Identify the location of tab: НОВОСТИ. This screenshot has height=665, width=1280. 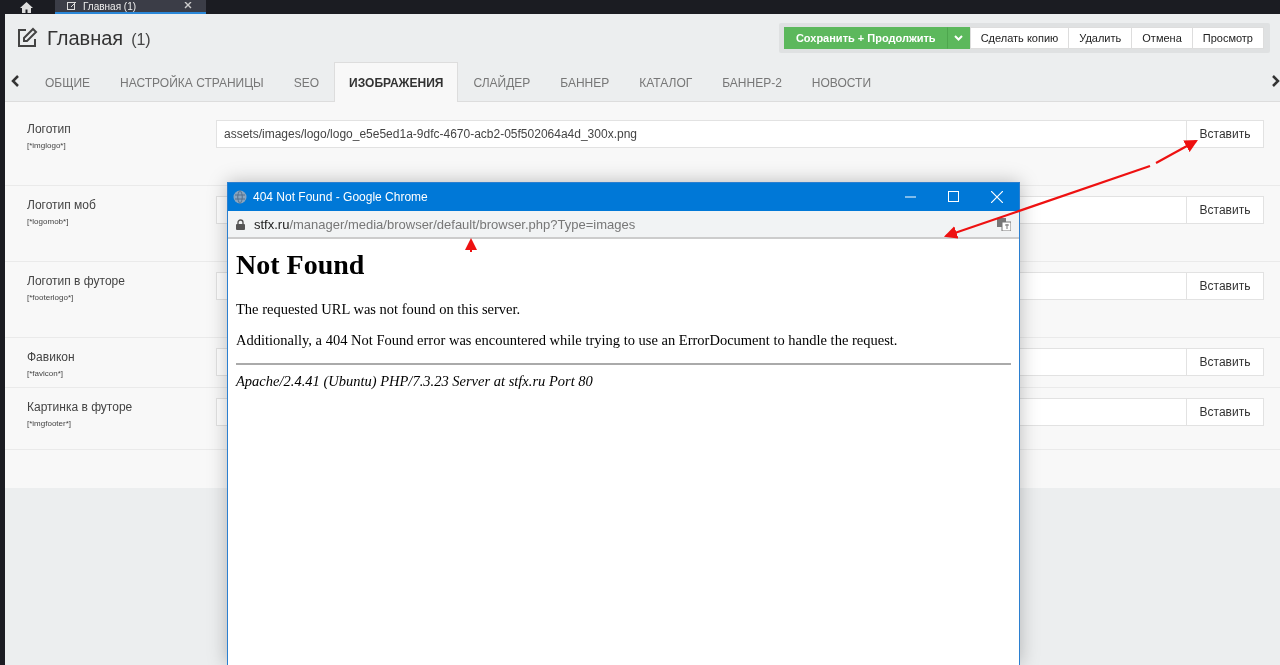
(841, 82).